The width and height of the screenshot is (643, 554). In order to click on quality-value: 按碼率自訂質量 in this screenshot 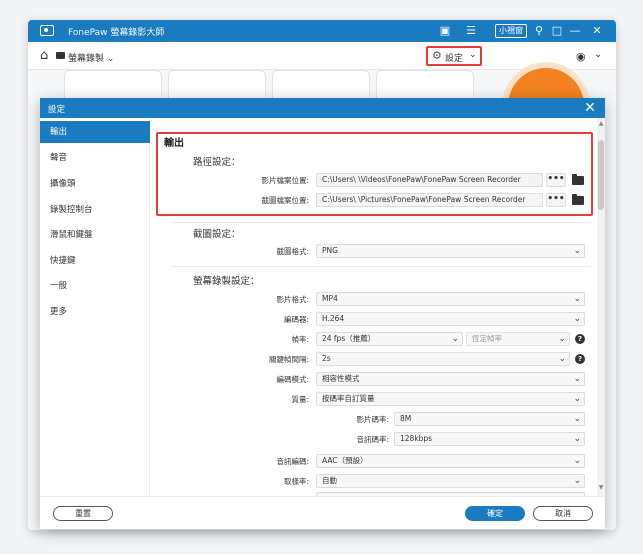, I will do `click(348, 398)`.